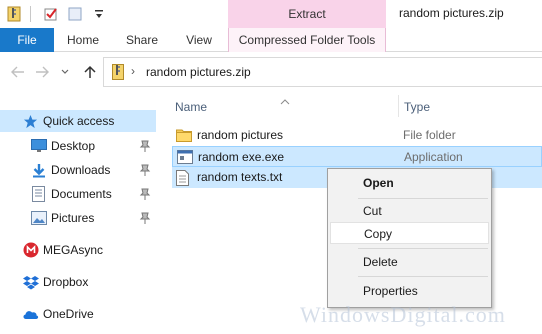 The height and width of the screenshot is (334, 542). Describe the element at coordinates (73, 146) in the screenshot. I see `nav-item-label: Desktop` at that location.